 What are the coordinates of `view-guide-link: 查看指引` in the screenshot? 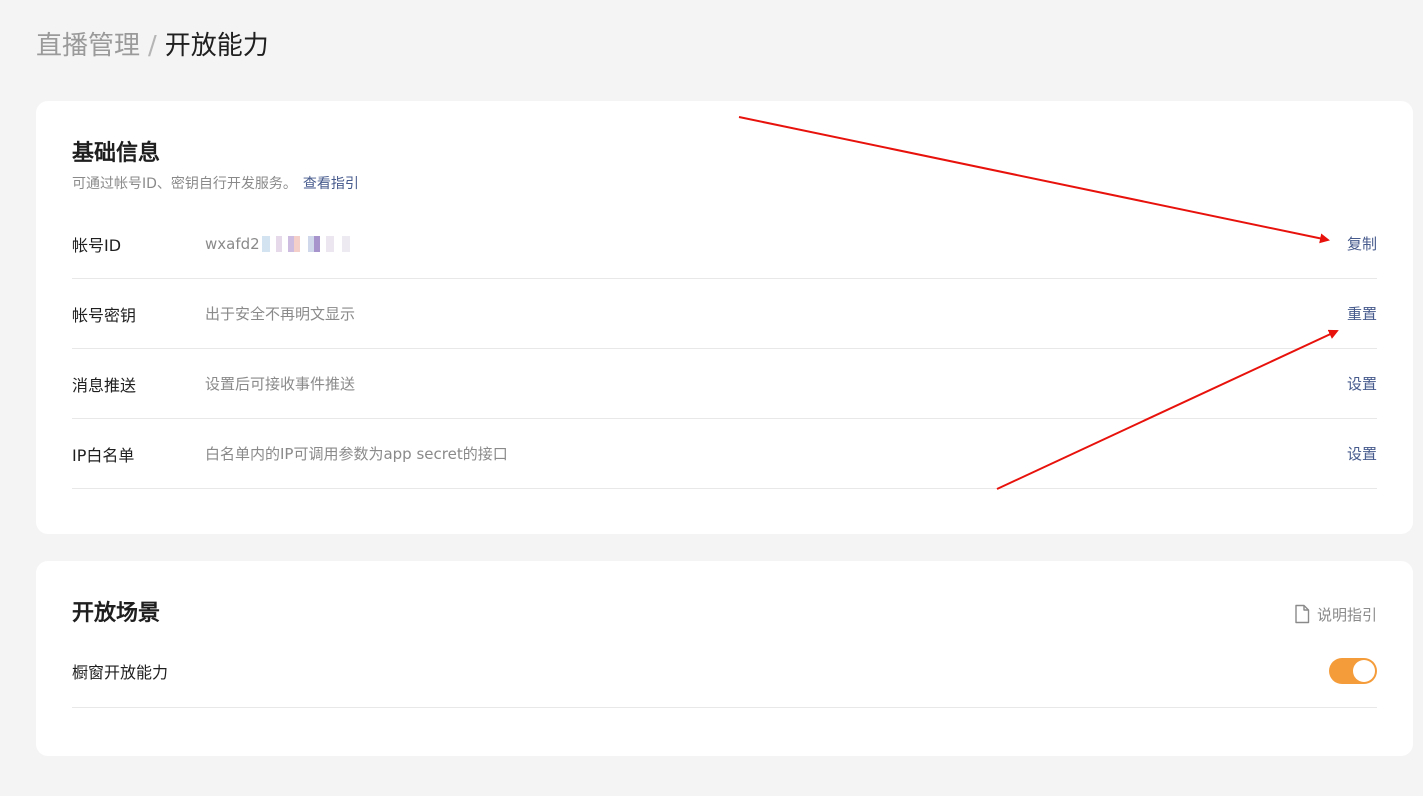 It's located at (331, 184).